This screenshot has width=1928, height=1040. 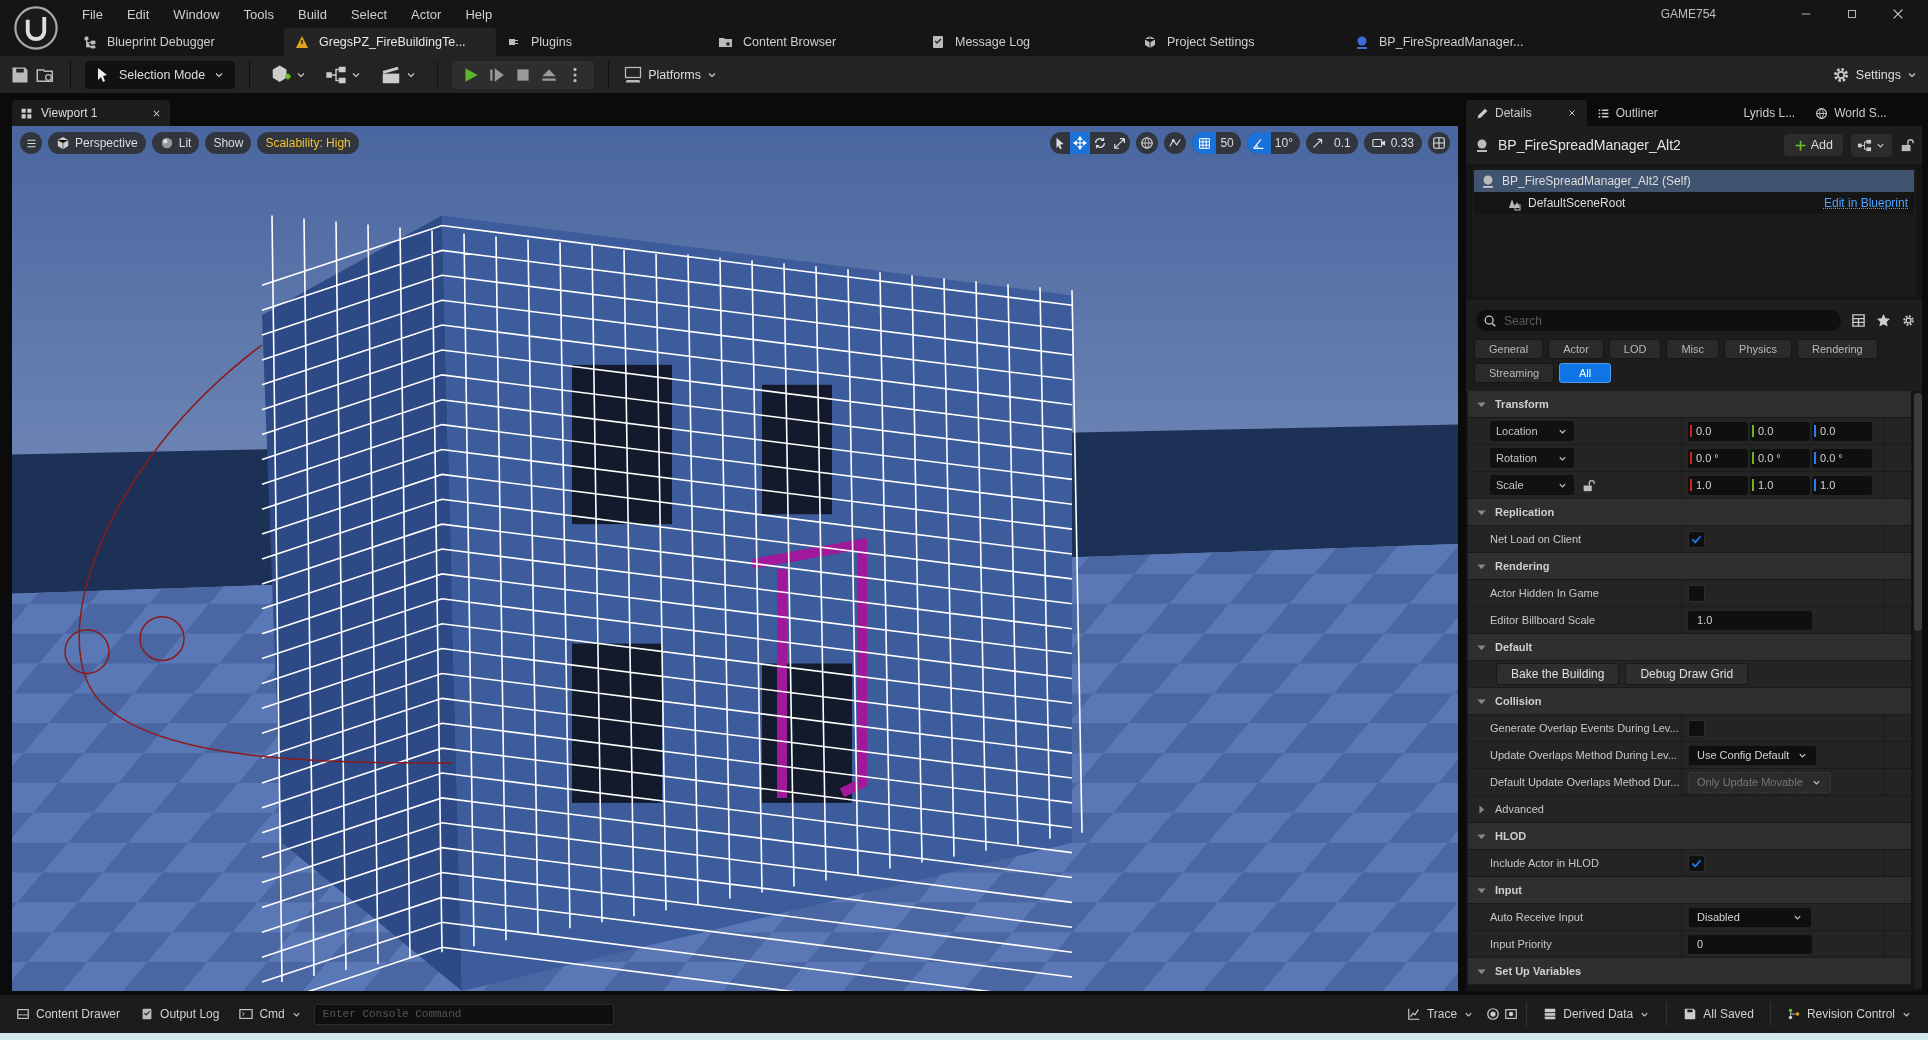 What do you see at coordinates (1378, 143) in the screenshot?
I see `camera-icon` at bounding box center [1378, 143].